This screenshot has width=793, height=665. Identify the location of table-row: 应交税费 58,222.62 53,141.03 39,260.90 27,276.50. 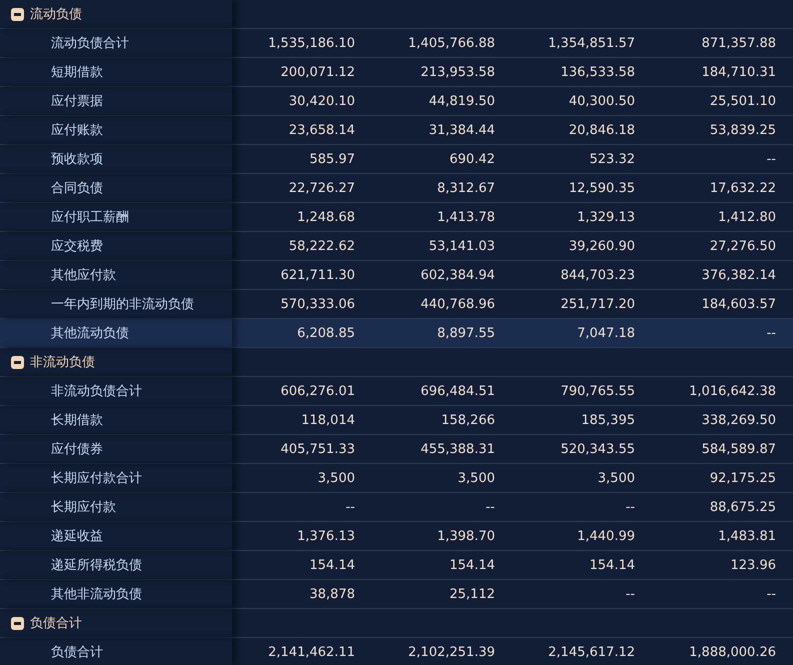
(396, 246).